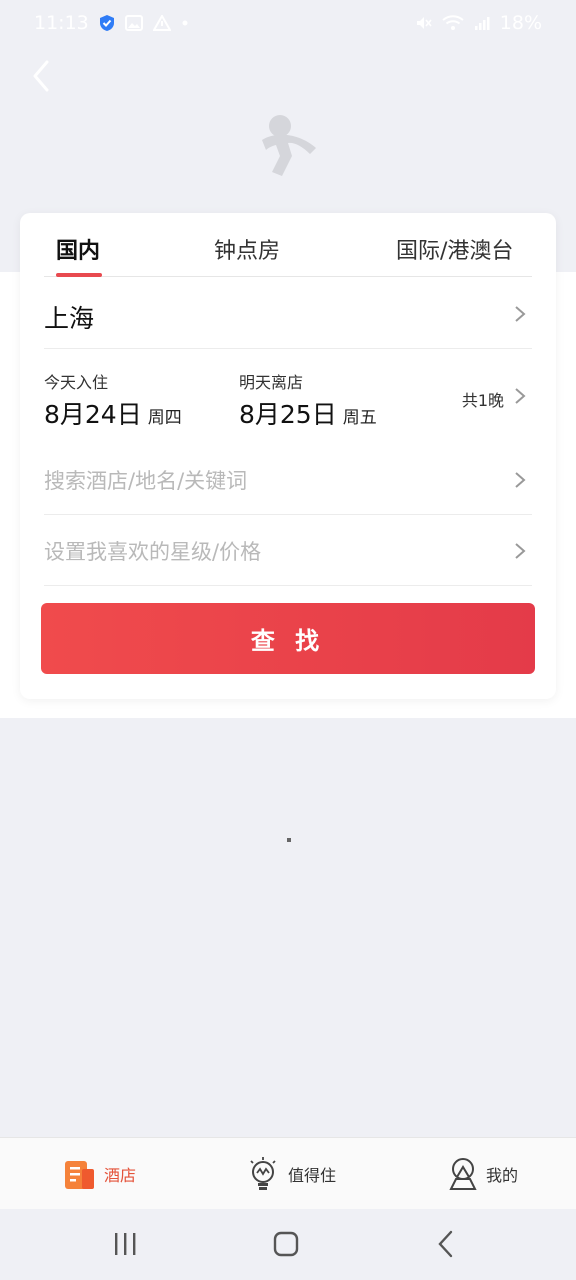 This screenshot has width=576, height=1280. Describe the element at coordinates (288, 479) in the screenshot. I see `keyword-search-field: 搜索酒店/地名/关键词` at that location.